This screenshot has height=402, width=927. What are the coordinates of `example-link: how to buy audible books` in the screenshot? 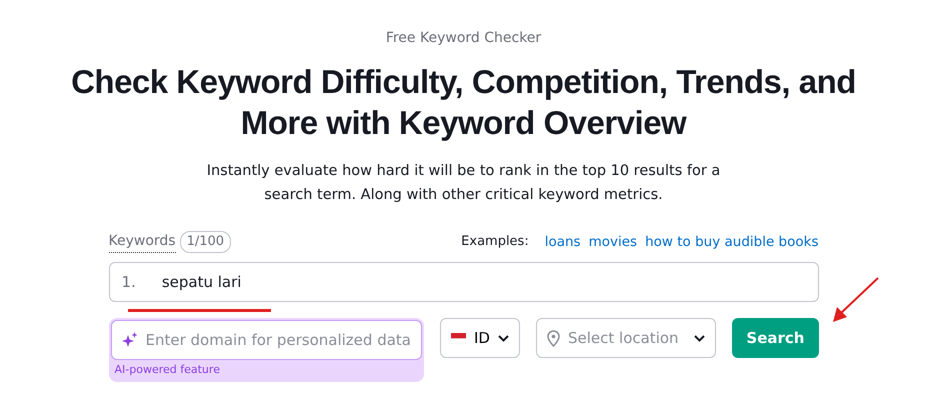 It's located at (731, 242).